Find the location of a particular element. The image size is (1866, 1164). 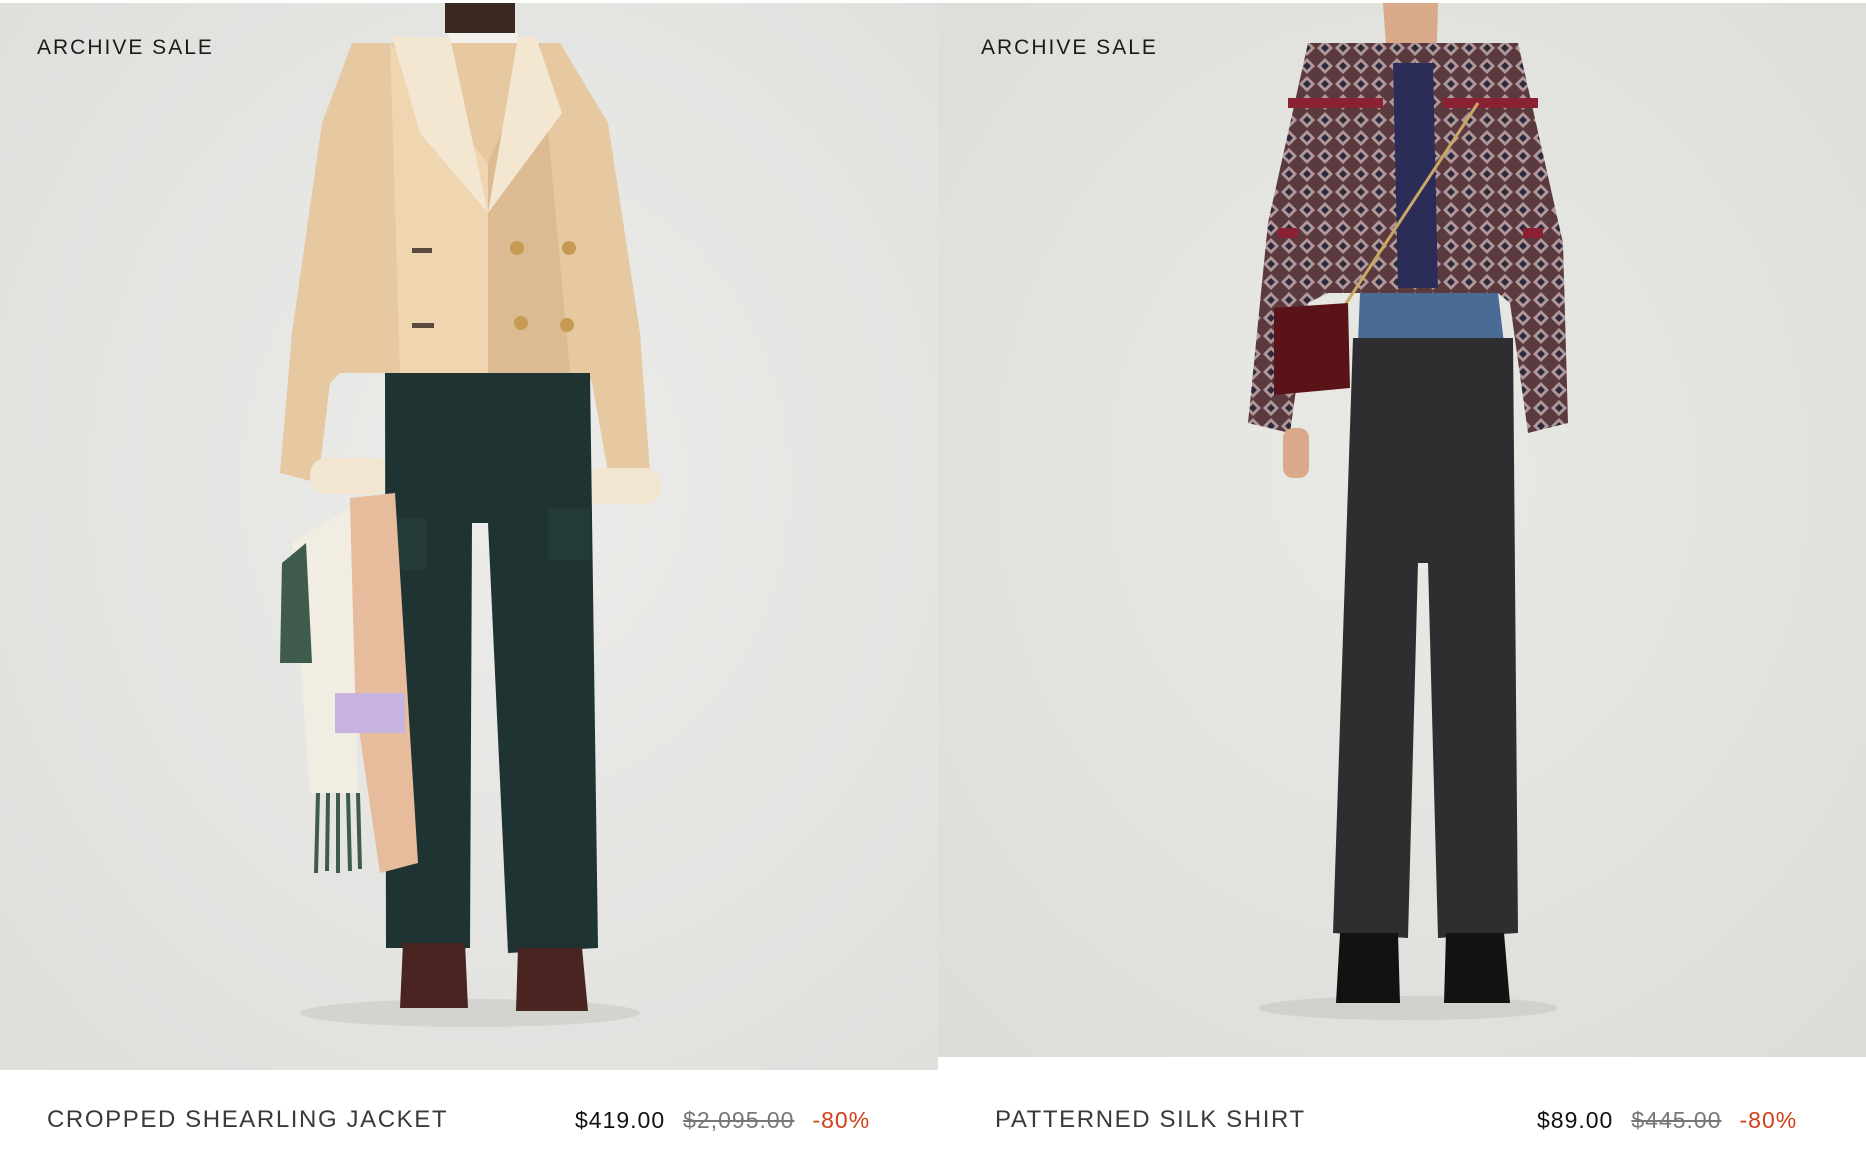

product-name: PATTERNED SILK SHIRT is located at coordinates (1150, 1120).